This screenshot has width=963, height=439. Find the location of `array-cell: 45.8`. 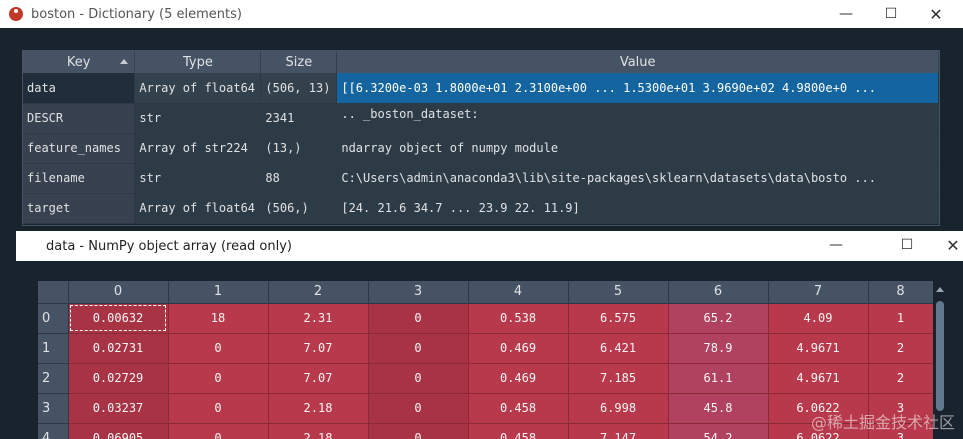

array-cell: 45.8 is located at coordinates (718, 408).